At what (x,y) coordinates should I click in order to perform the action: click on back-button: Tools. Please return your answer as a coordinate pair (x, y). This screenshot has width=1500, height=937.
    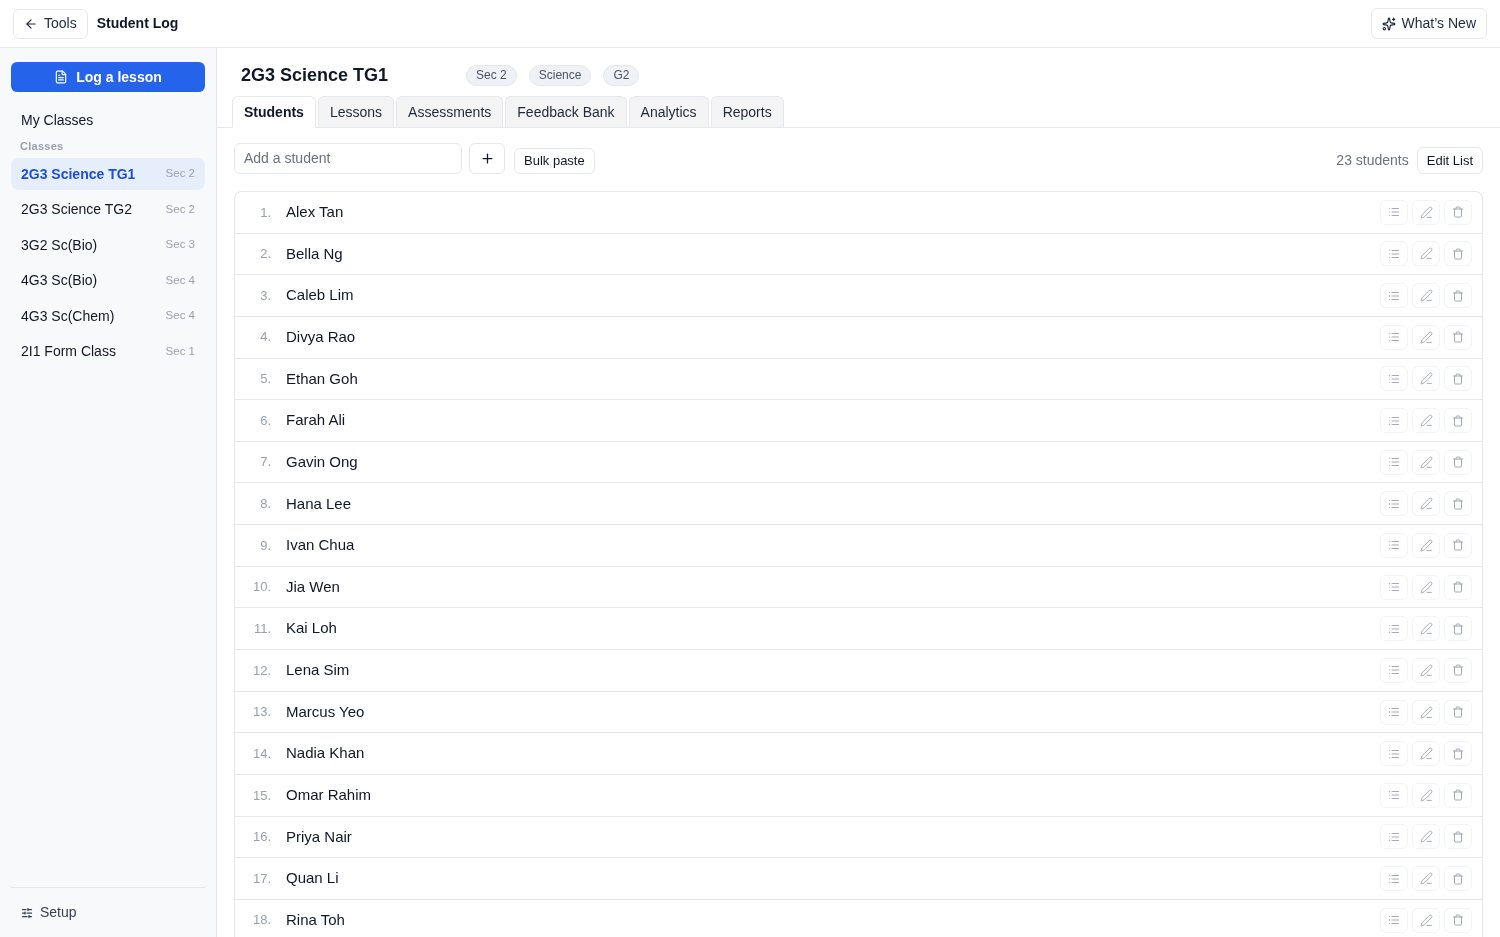
    Looking at the image, I should click on (50, 23).